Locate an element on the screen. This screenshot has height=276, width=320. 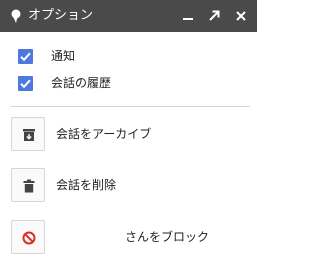
archive-action: 会話をアーカイブ is located at coordinates (130, 134).